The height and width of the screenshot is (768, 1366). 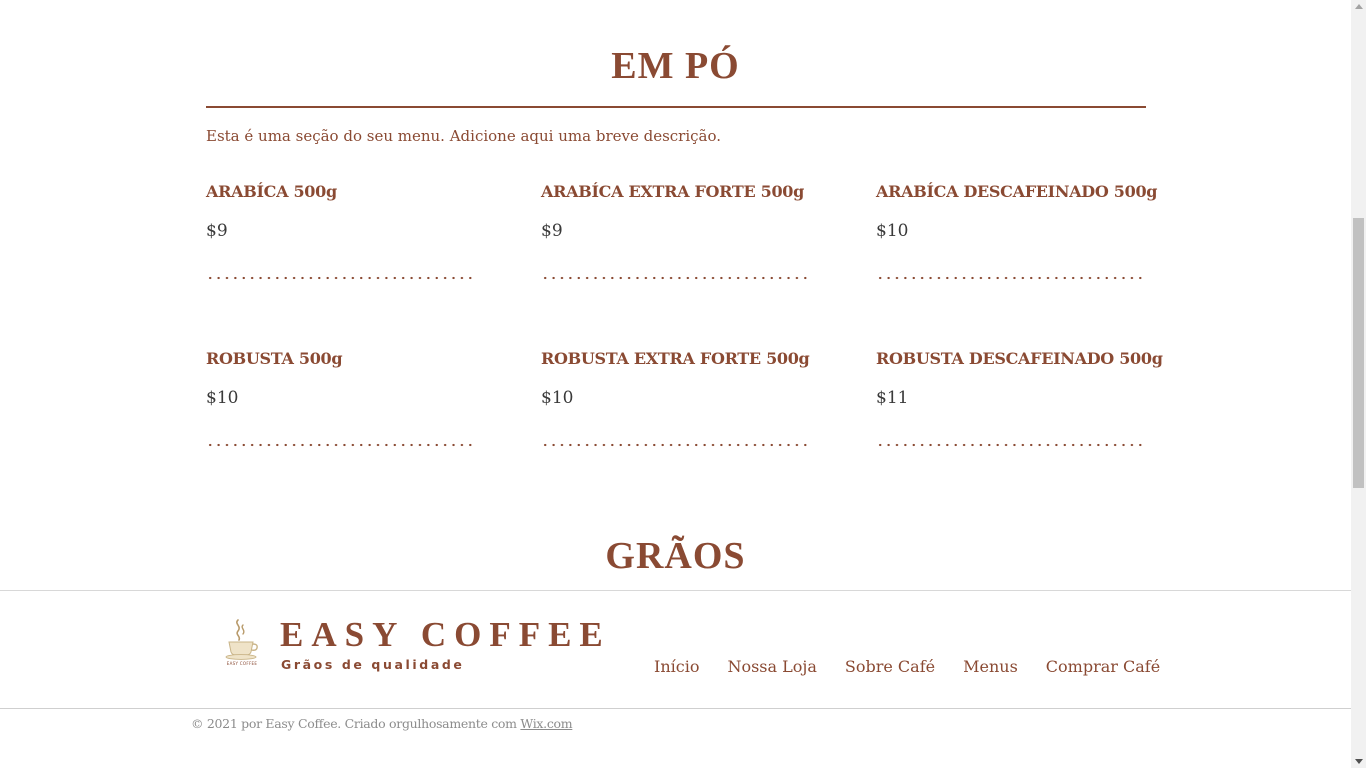 What do you see at coordinates (1017, 191) in the screenshot?
I see `menu-item-name: ARABÍCA DESCAFEINADO 500g` at bounding box center [1017, 191].